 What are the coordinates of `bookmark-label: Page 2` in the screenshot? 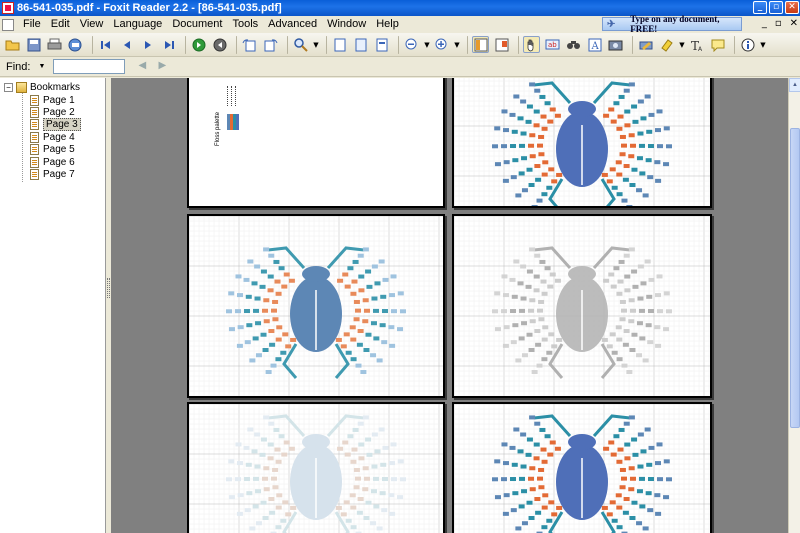 It's located at (59, 113).